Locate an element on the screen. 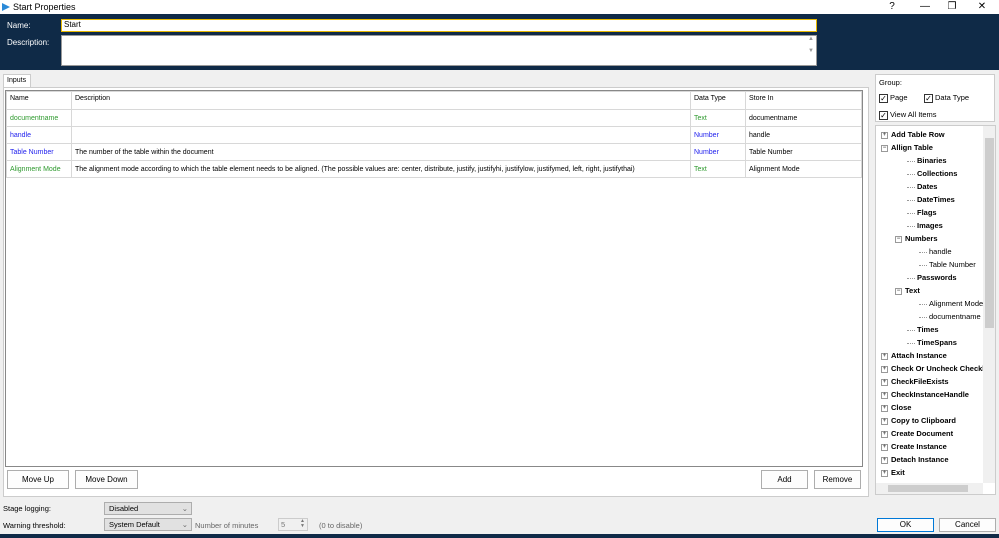 Image resolution: width=999 pixels, height=538 pixels. tree-item: documentname is located at coordinates (950, 316).